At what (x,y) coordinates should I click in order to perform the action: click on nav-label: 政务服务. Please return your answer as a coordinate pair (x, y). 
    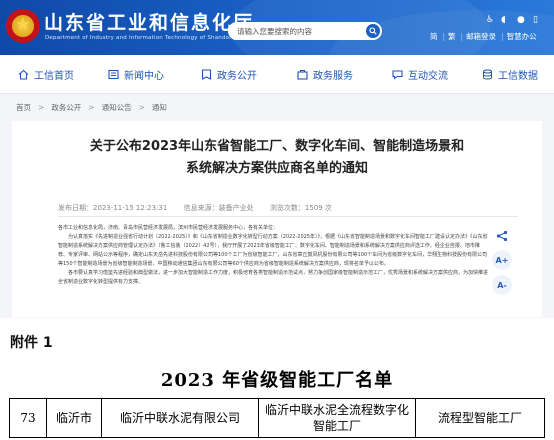
    Looking at the image, I should click on (333, 76).